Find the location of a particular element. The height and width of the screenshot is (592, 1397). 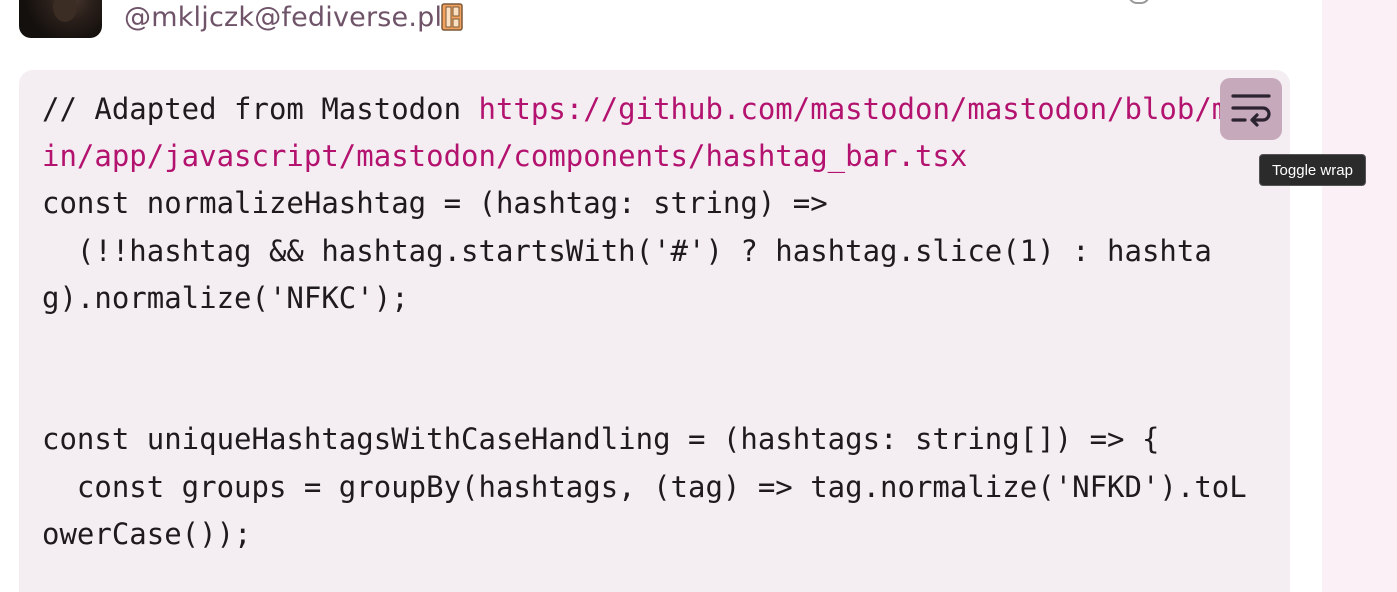

avatar is located at coordinates (60, 19).